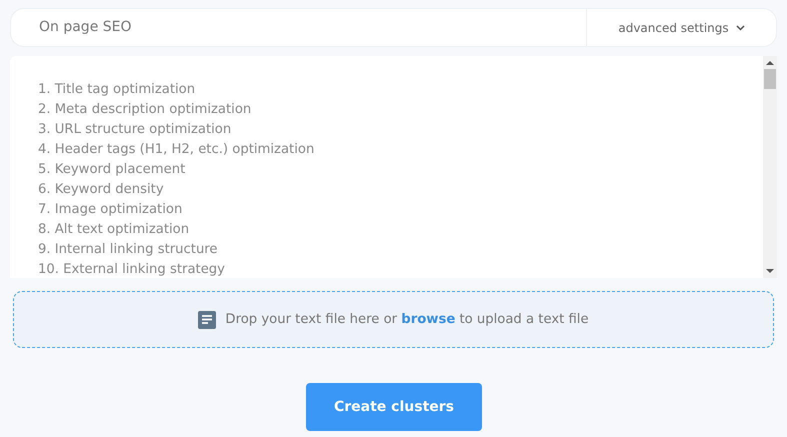 The image size is (787, 437). What do you see at coordinates (740, 27) in the screenshot?
I see `chevron-down-icon` at bounding box center [740, 27].